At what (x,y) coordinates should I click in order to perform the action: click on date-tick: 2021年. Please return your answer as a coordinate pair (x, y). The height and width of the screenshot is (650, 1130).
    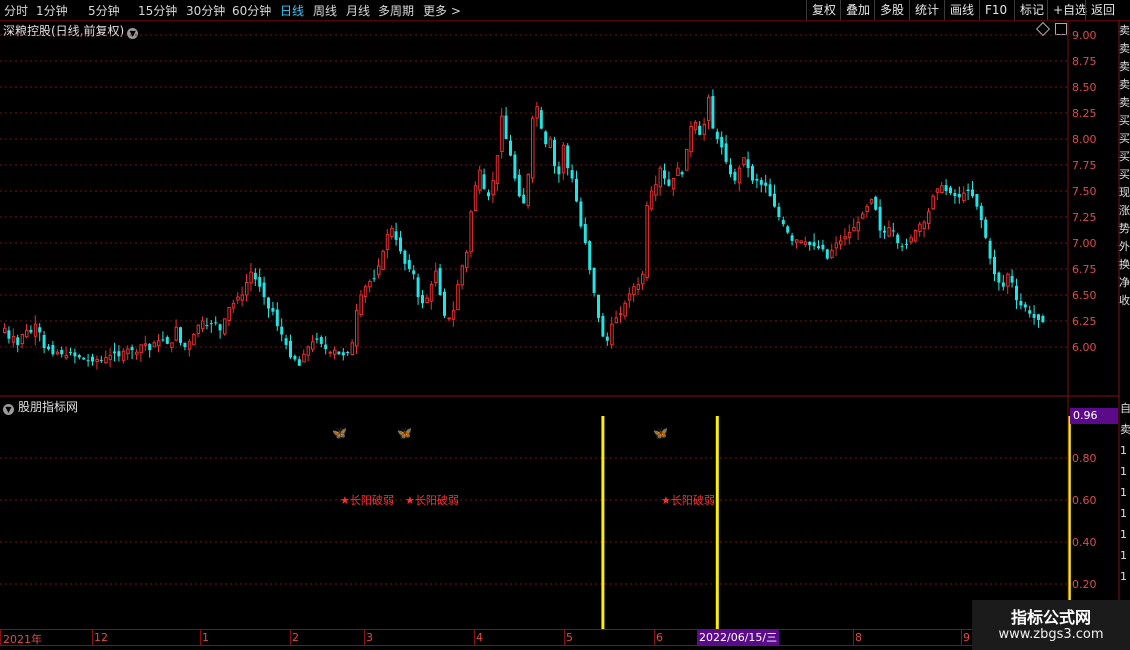
    Looking at the image, I should click on (22, 639).